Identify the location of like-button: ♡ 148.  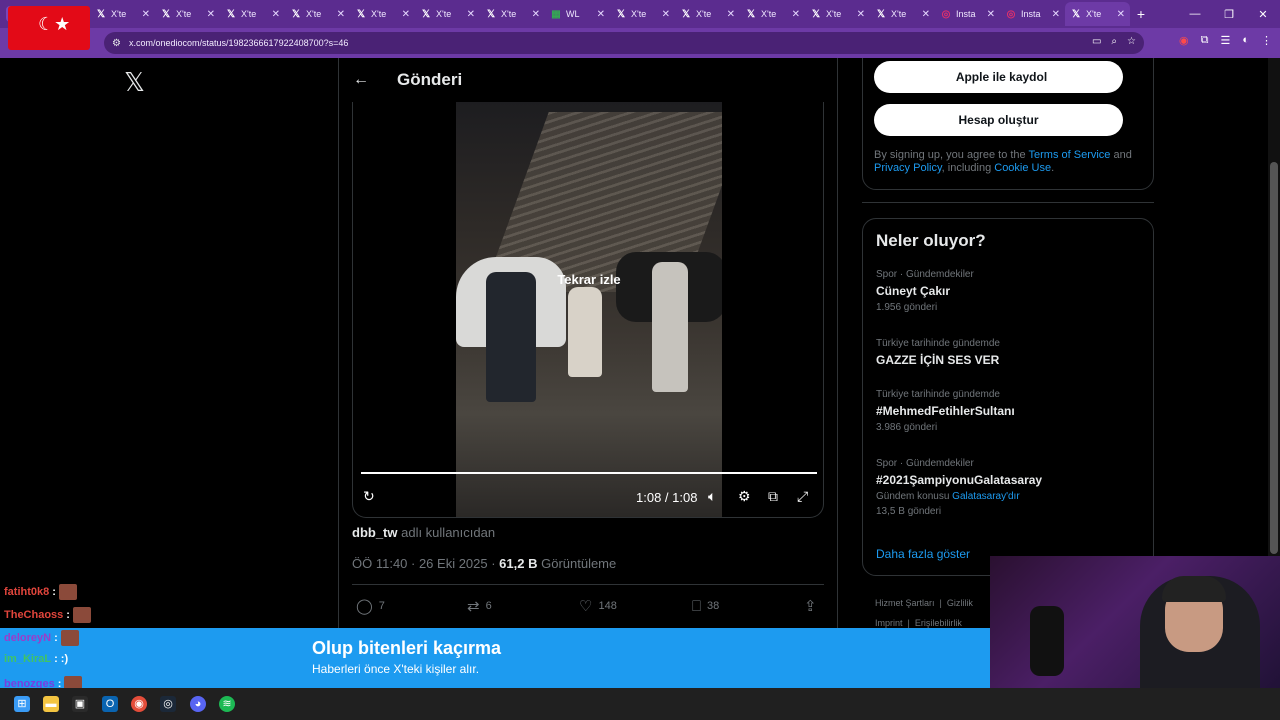
(598, 606).